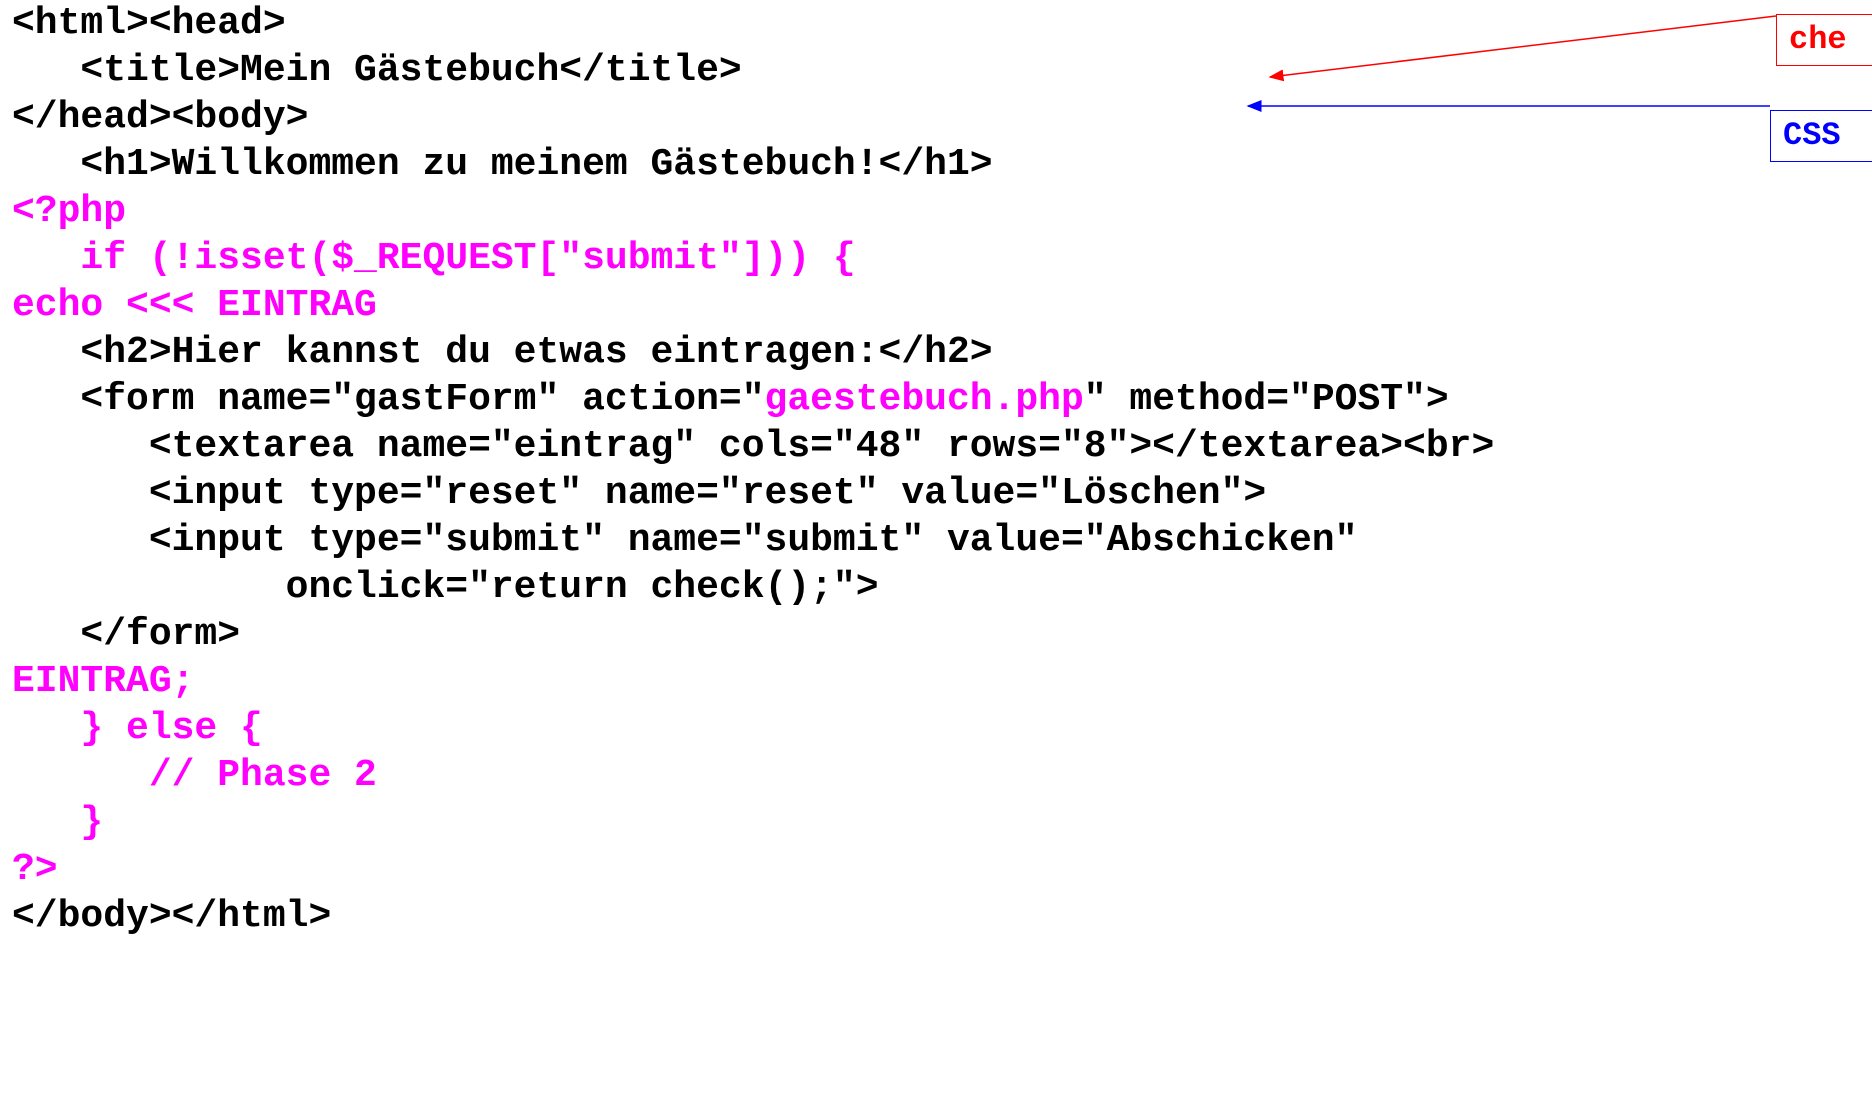 This screenshot has height=1107, width=1872. I want to click on php-code-segment: EINTRAG;, so click(103, 681).